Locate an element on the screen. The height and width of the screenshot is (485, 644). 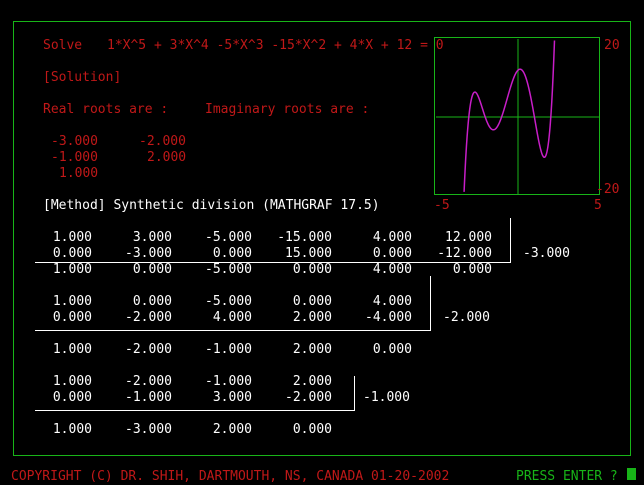
plot-y-min-label: -20 is located at coordinates (608, 189).